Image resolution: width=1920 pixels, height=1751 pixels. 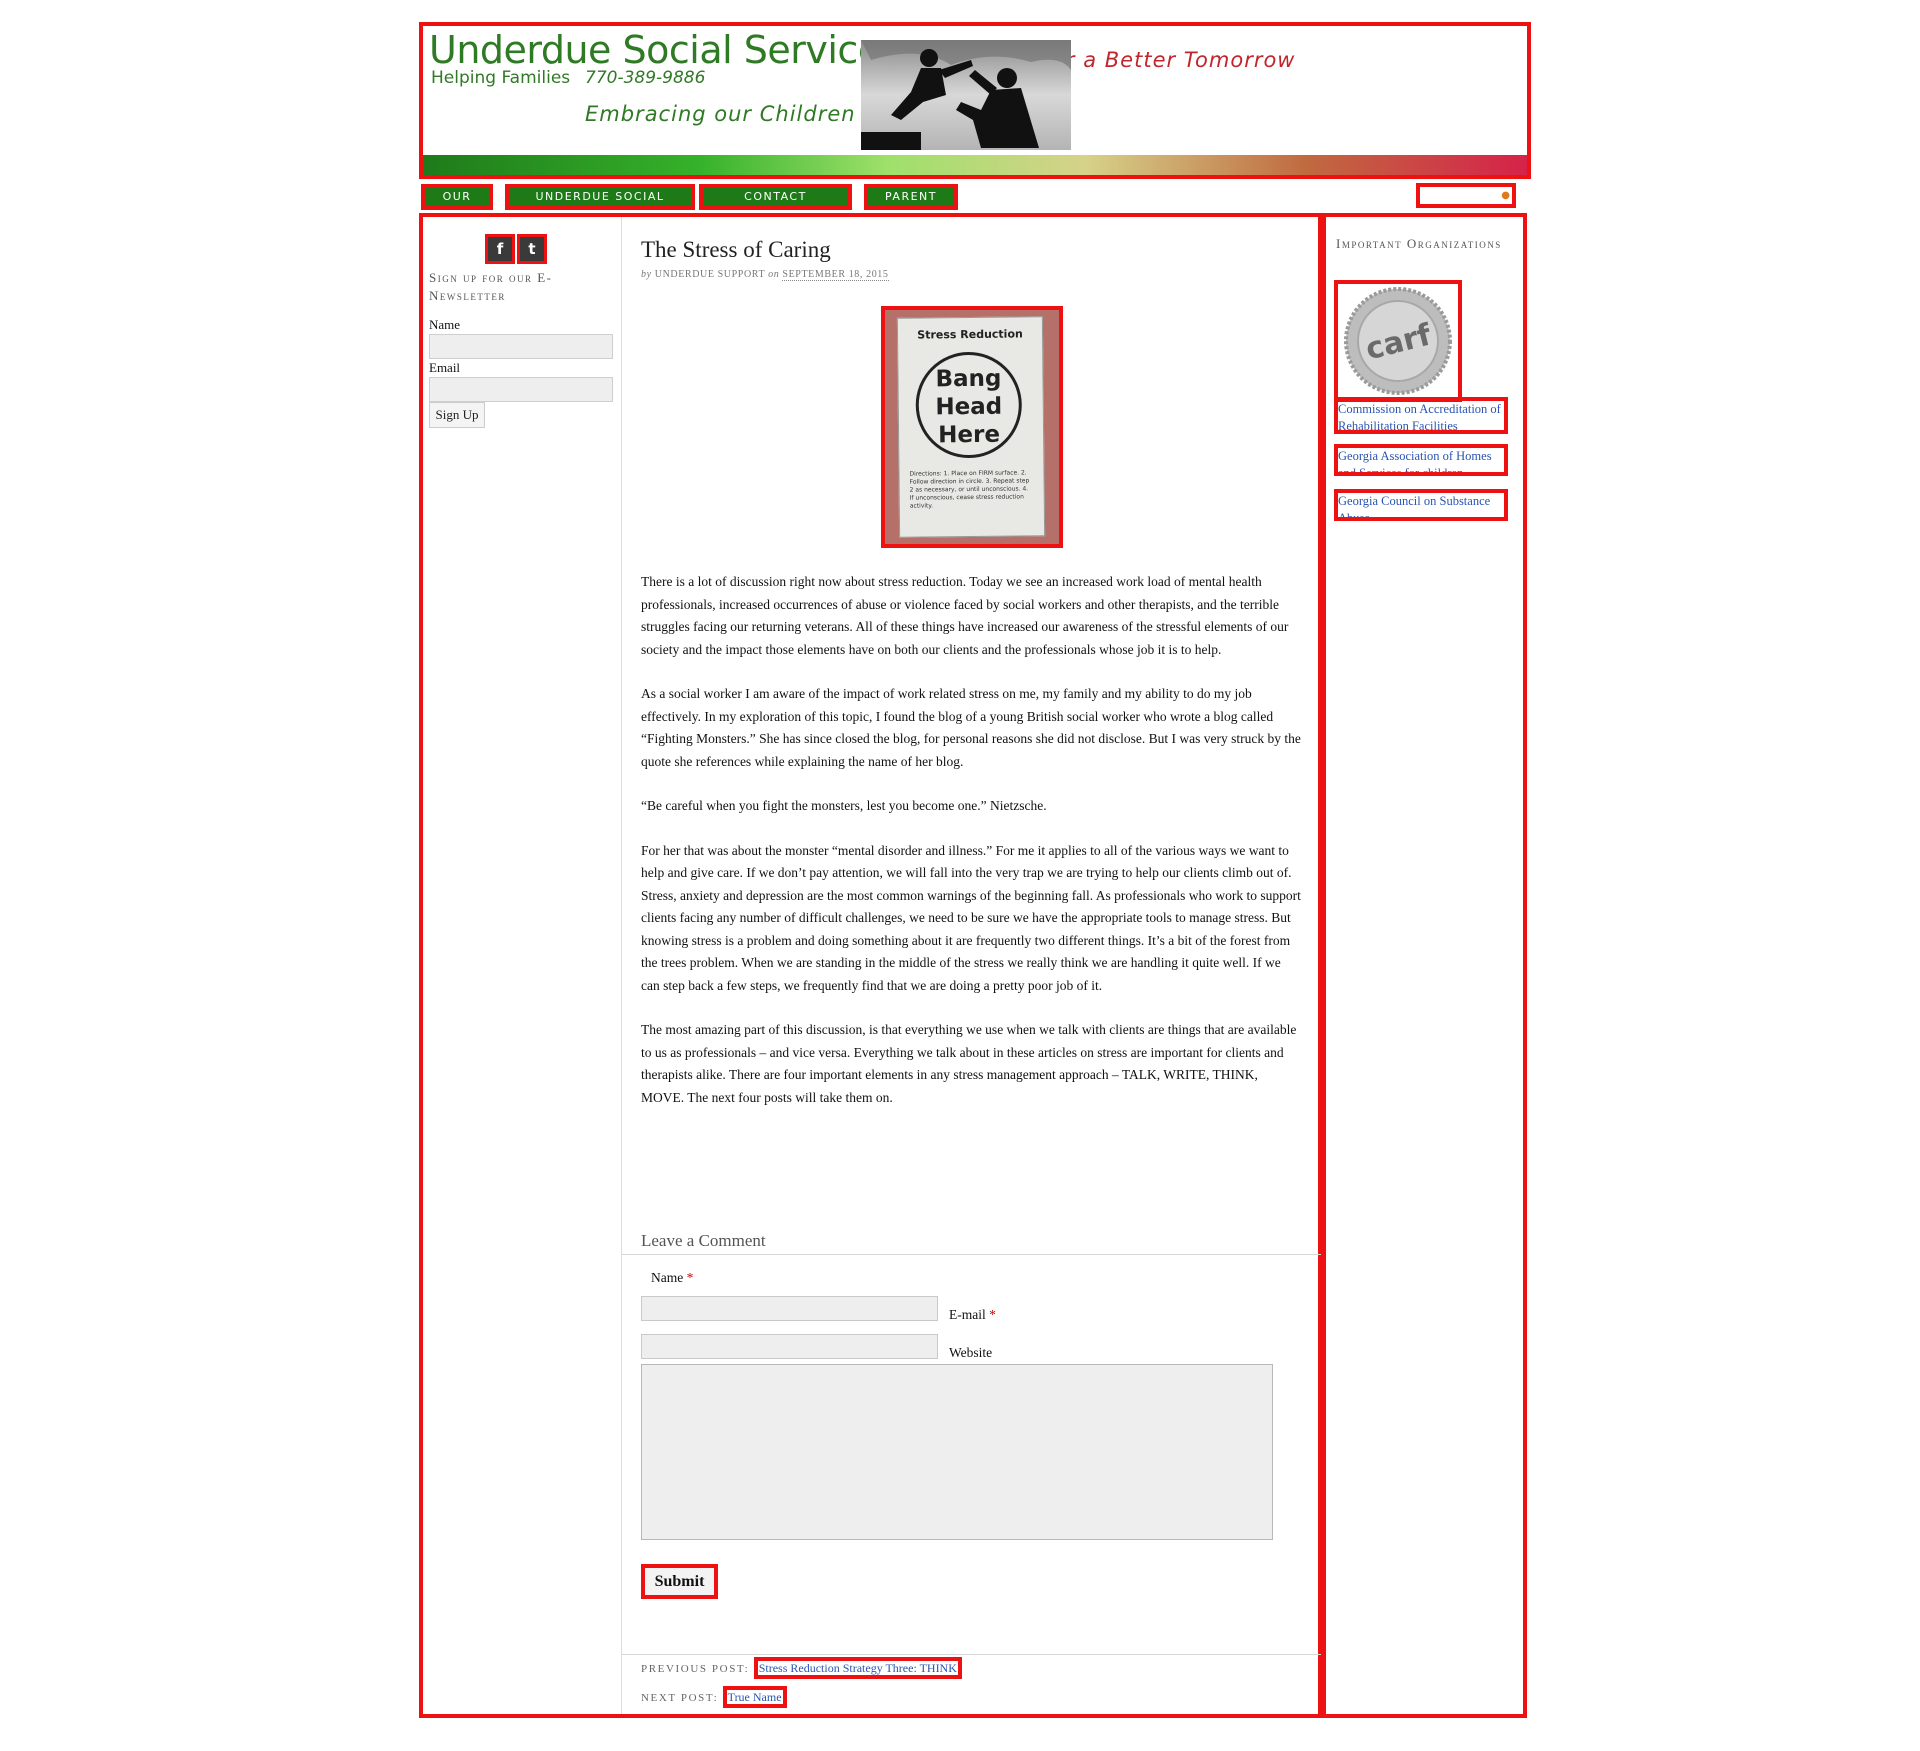 I want to click on newsletter-email-label: Email, so click(x=445, y=367).